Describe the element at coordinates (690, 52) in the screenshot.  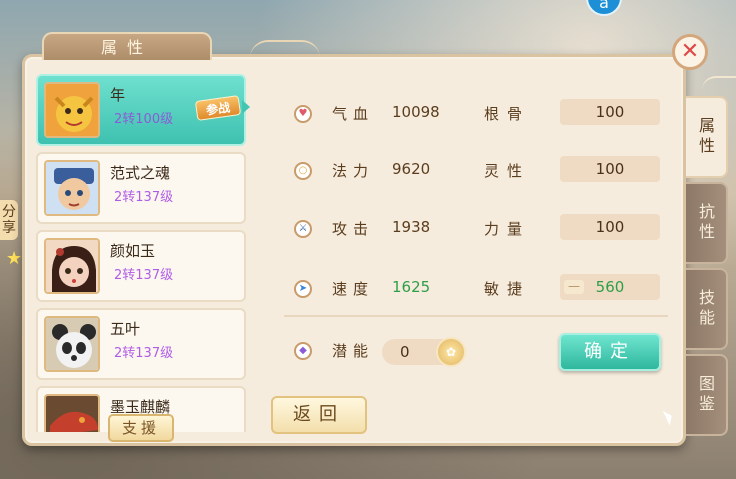
I see `close-button: ✕` at that location.